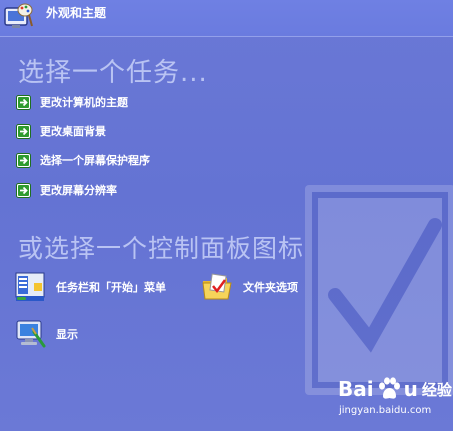 The width and height of the screenshot is (453, 431). Describe the element at coordinates (18, 15) in the screenshot. I see `appearance-themes-icon` at that location.